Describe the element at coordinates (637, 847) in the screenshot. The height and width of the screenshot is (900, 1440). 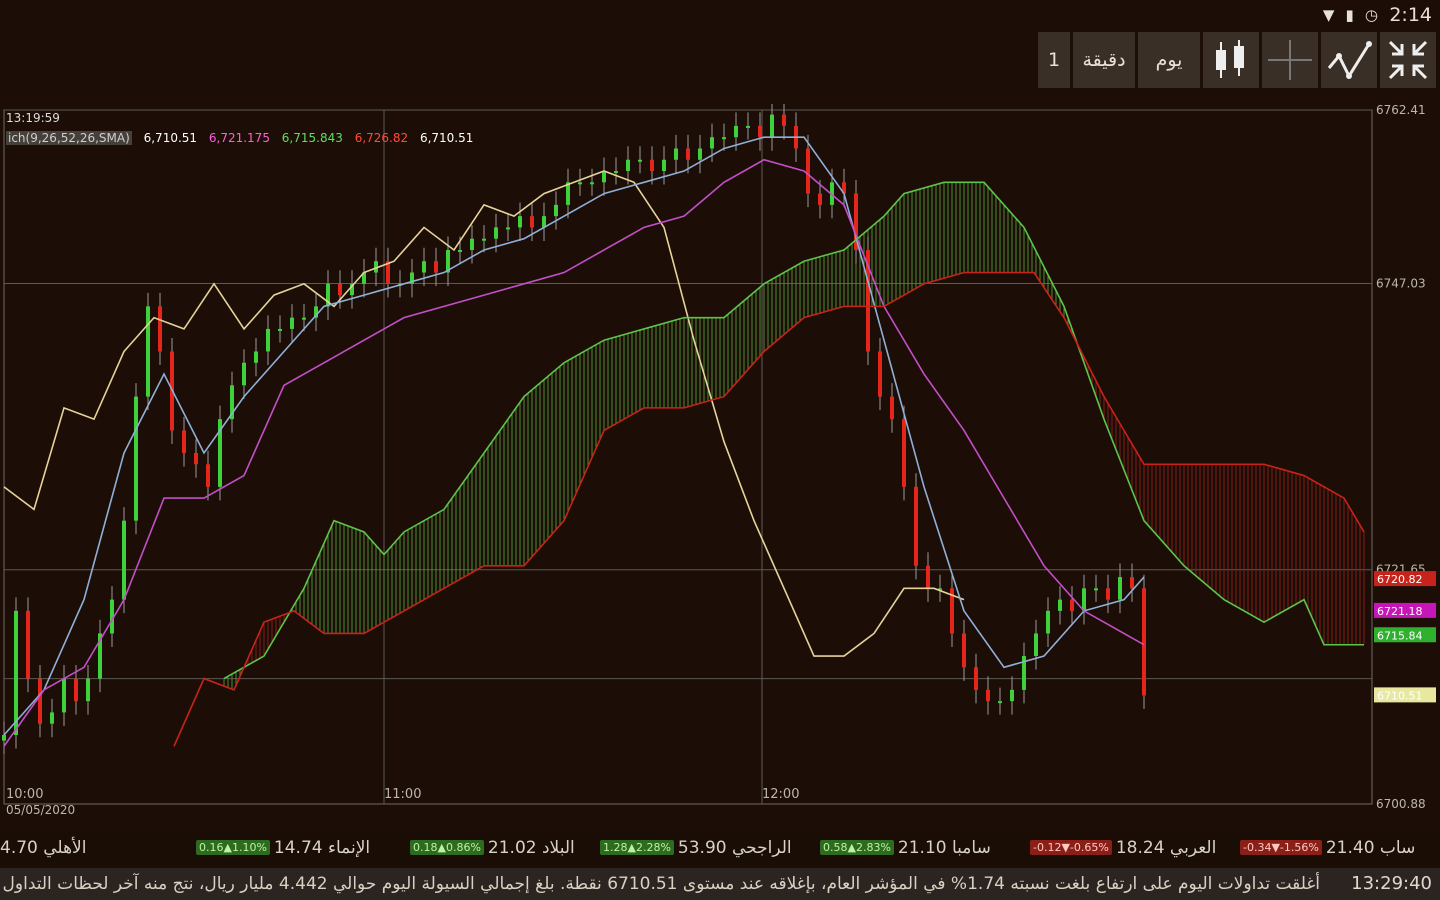
I see `ticker-change-badge: 1.28▲2.28%` at that location.